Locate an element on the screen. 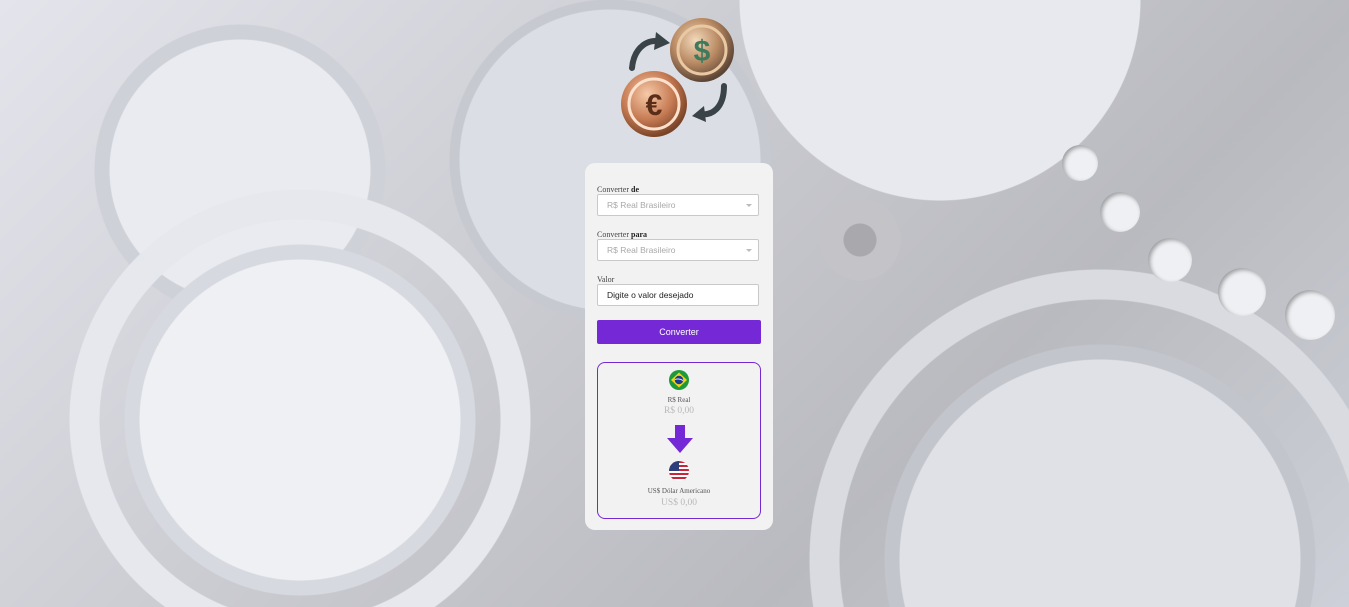 The width and height of the screenshot is (1349, 607). brazil-flag-icon is located at coordinates (679, 380).